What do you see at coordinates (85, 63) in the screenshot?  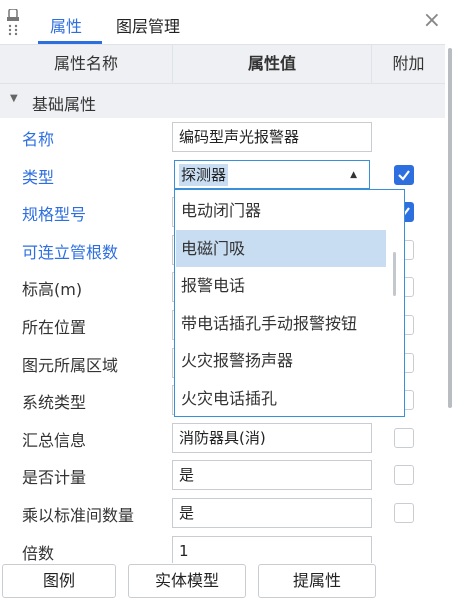 I see `column-header-name: 属性名称` at bounding box center [85, 63].